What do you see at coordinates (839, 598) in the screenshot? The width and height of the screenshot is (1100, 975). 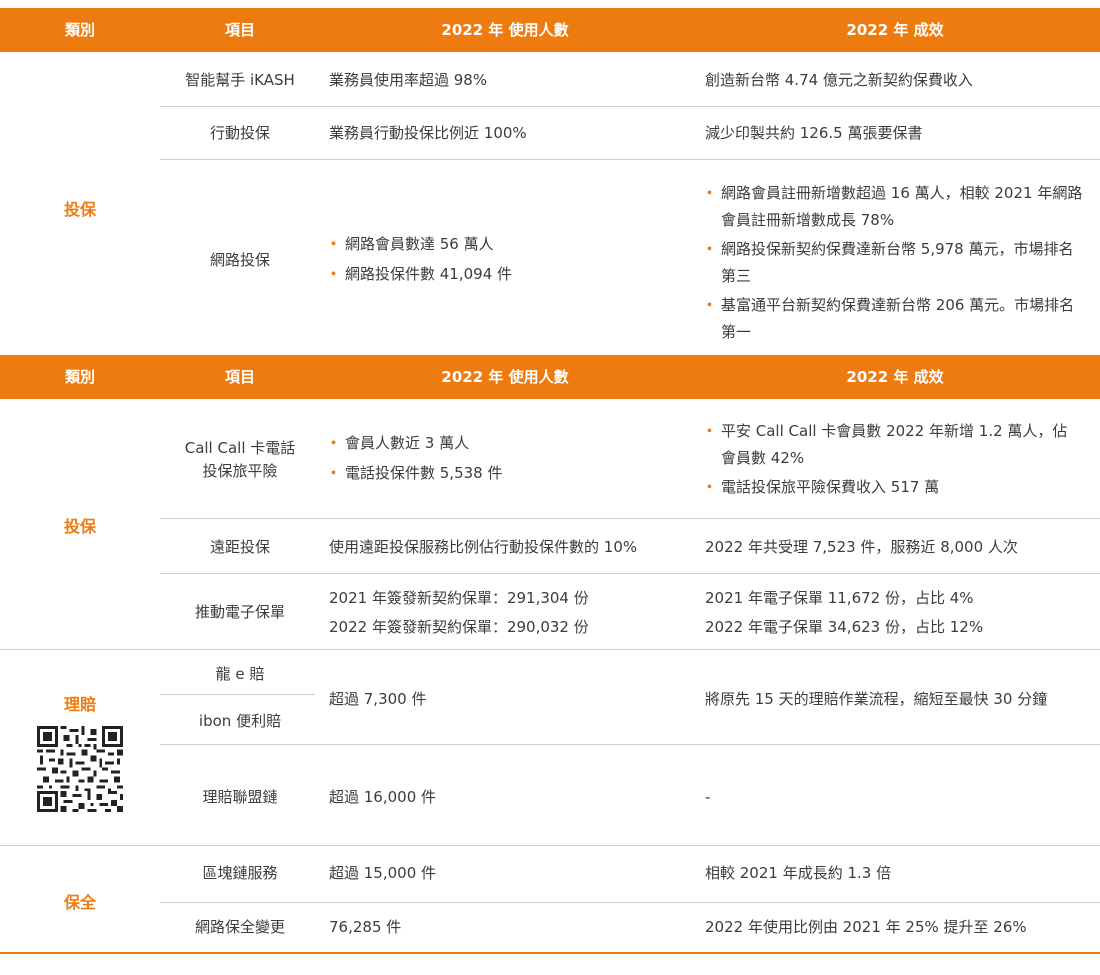 I see `effect-line: 2021 年電子保單 11,672 份，占比 4%` at bounding box center [839, 598].